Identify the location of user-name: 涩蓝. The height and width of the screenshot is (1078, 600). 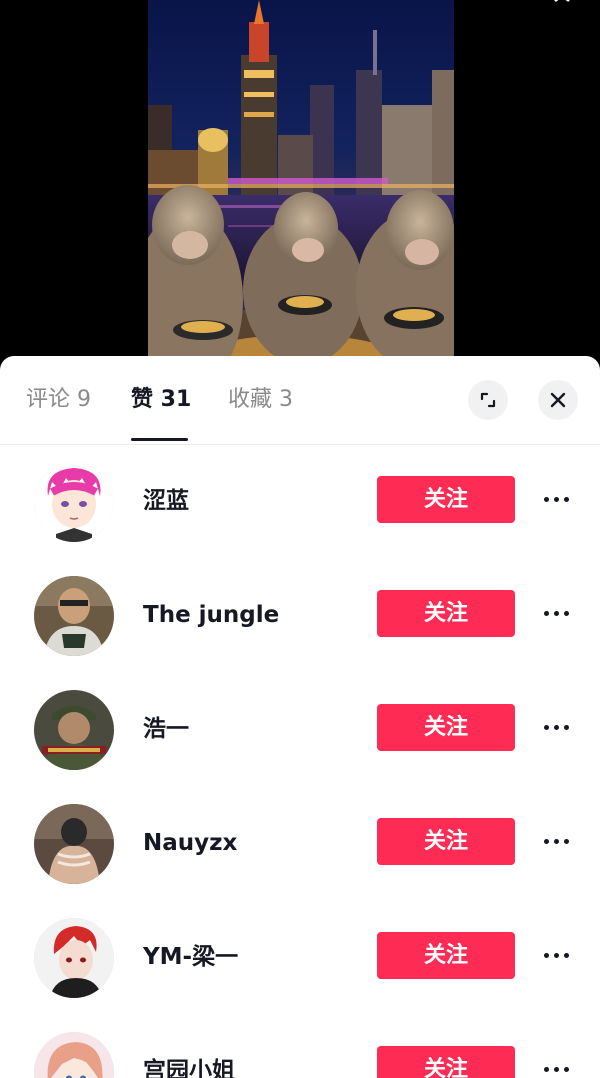
(166, 501).